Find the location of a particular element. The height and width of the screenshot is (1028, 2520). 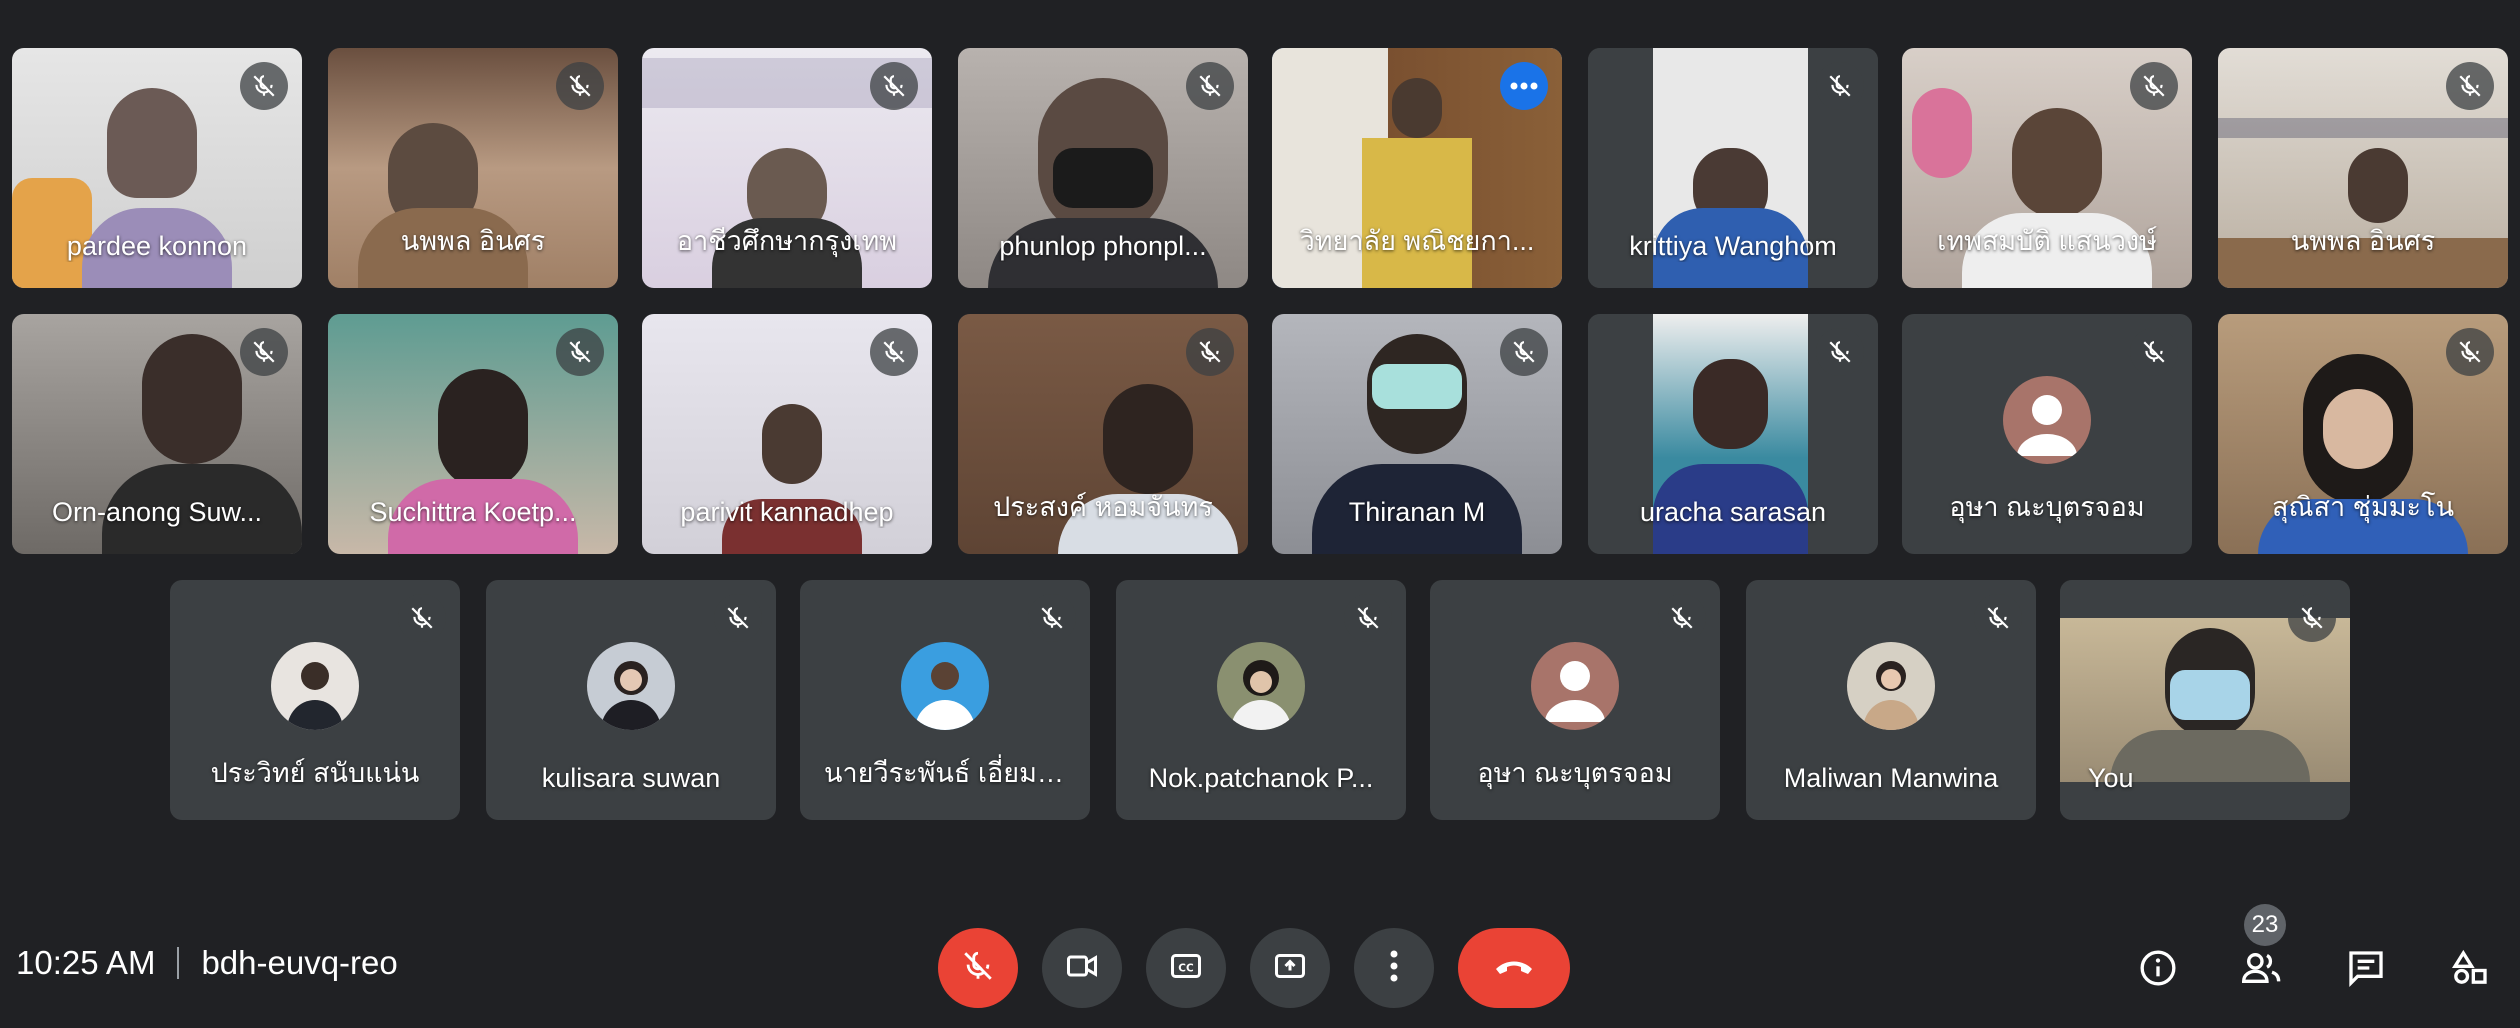

more-options-button is located at coordinates (1394, 968).